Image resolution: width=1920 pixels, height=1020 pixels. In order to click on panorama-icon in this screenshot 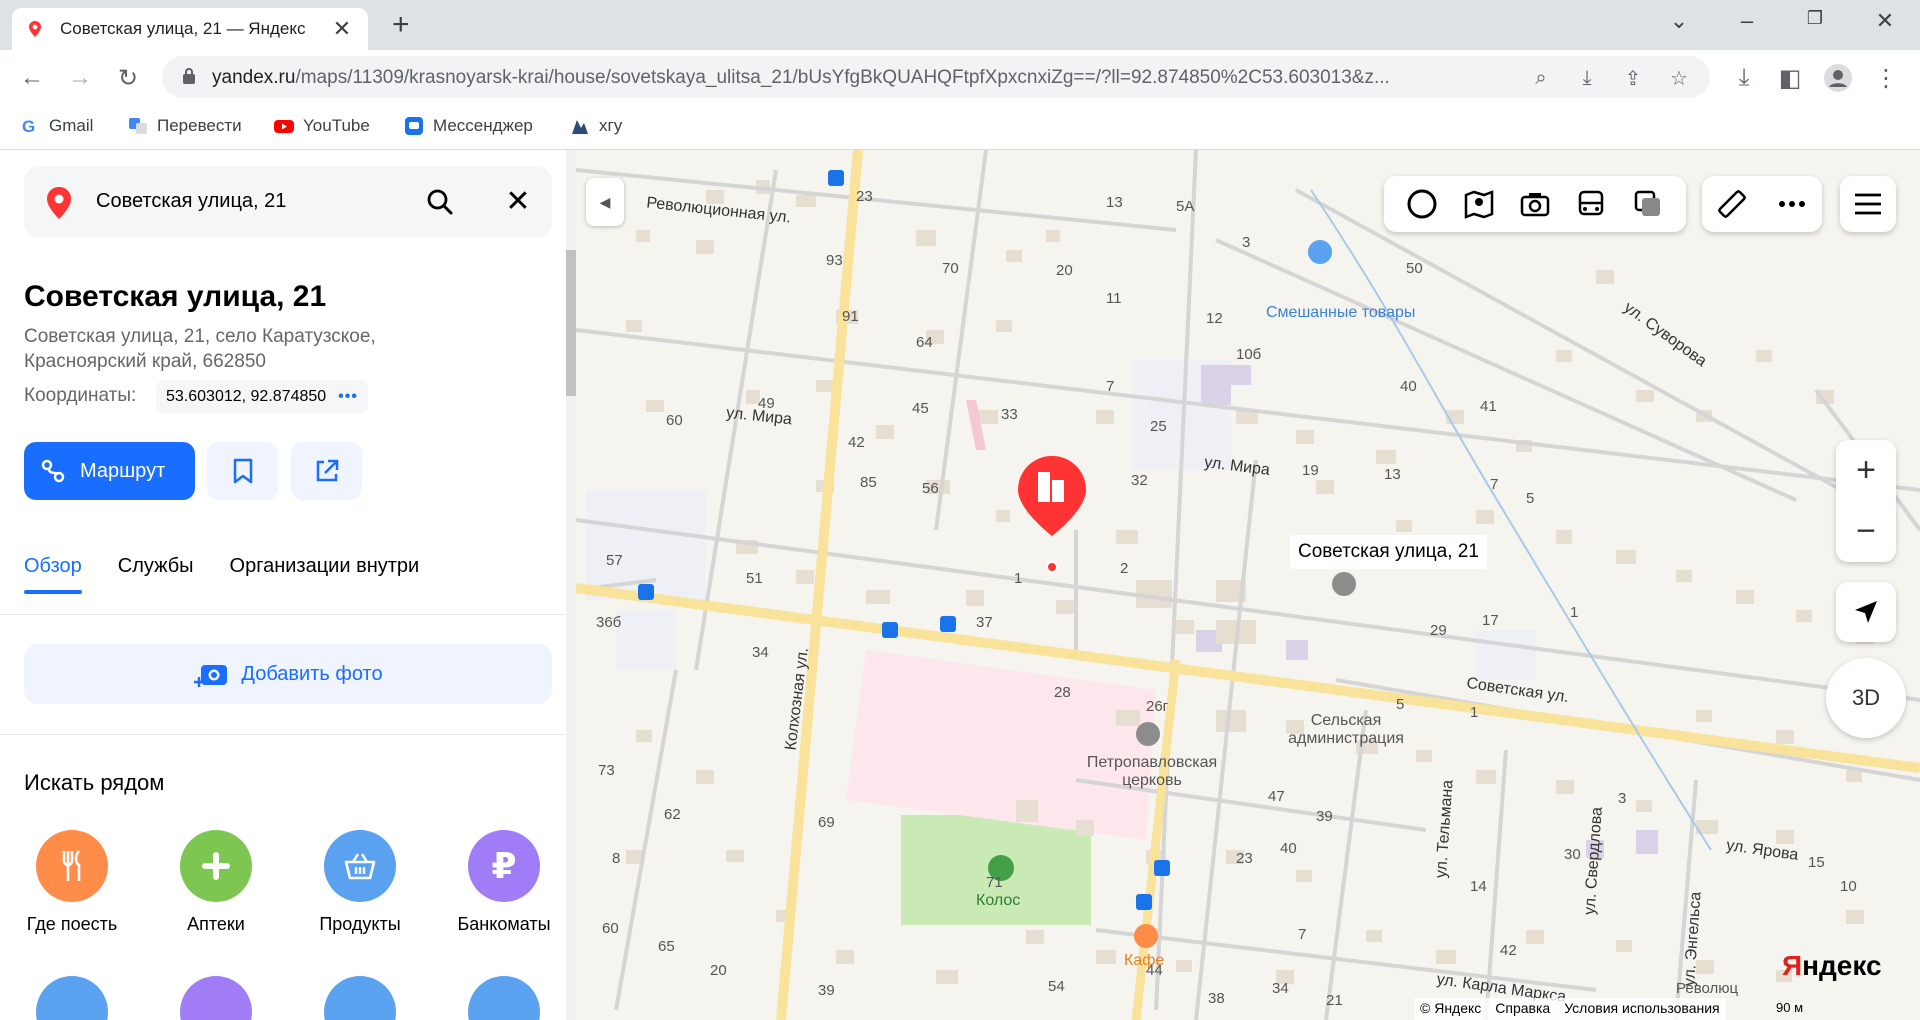, I will do `click(1479, 204)`.